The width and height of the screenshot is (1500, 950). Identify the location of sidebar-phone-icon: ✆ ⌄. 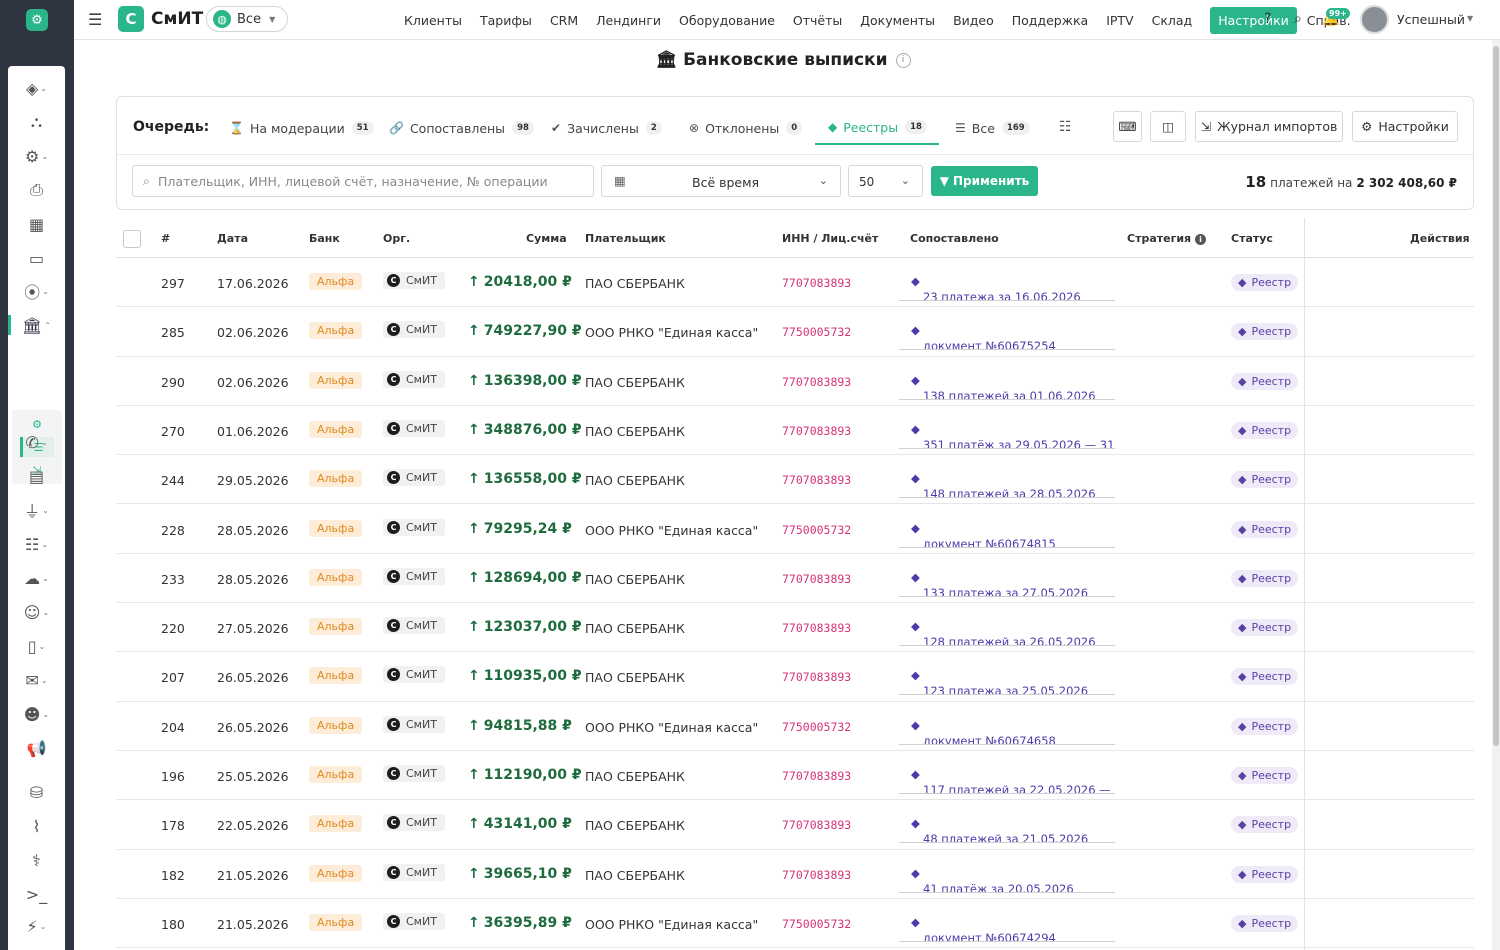
(36, 442).